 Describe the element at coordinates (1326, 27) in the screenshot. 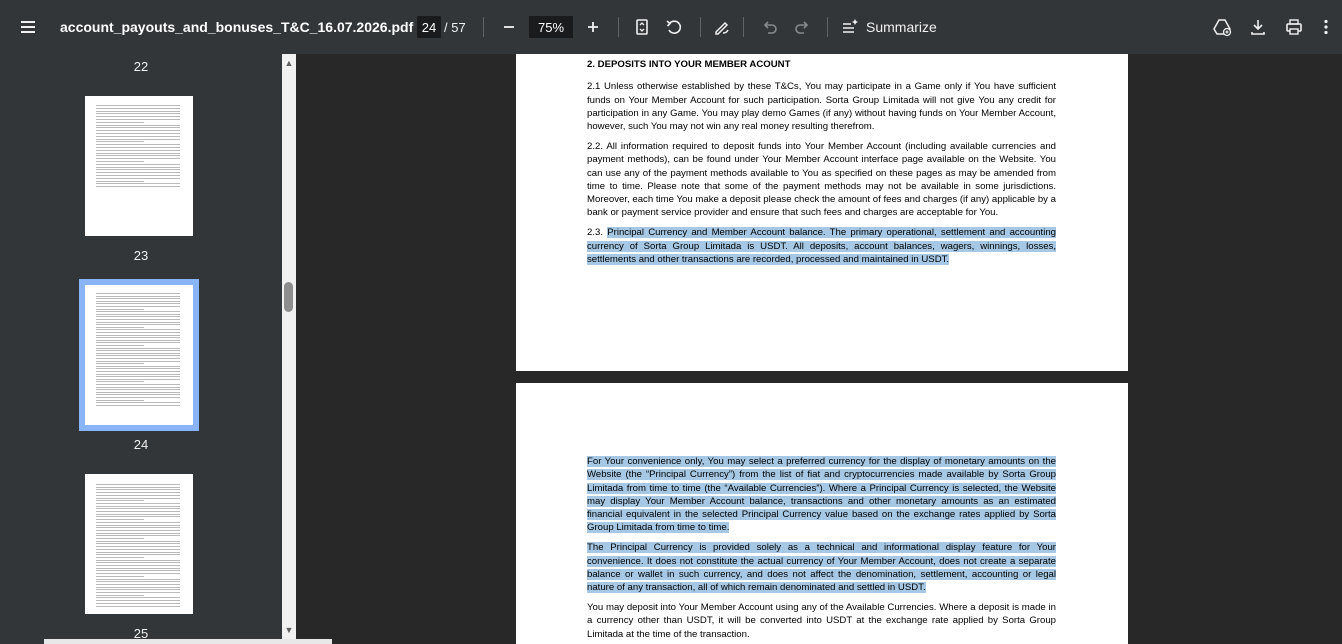

I see `more-options-button` at that location.